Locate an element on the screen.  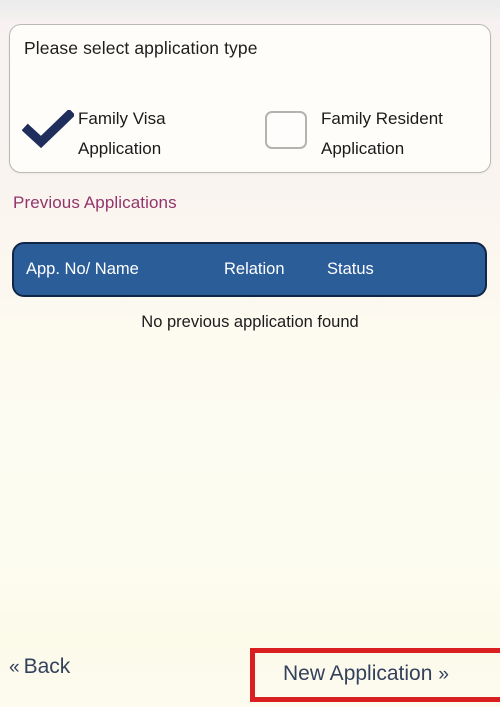
option-family-visa-label: Family Visa Application is located at coordinates (122, 134).